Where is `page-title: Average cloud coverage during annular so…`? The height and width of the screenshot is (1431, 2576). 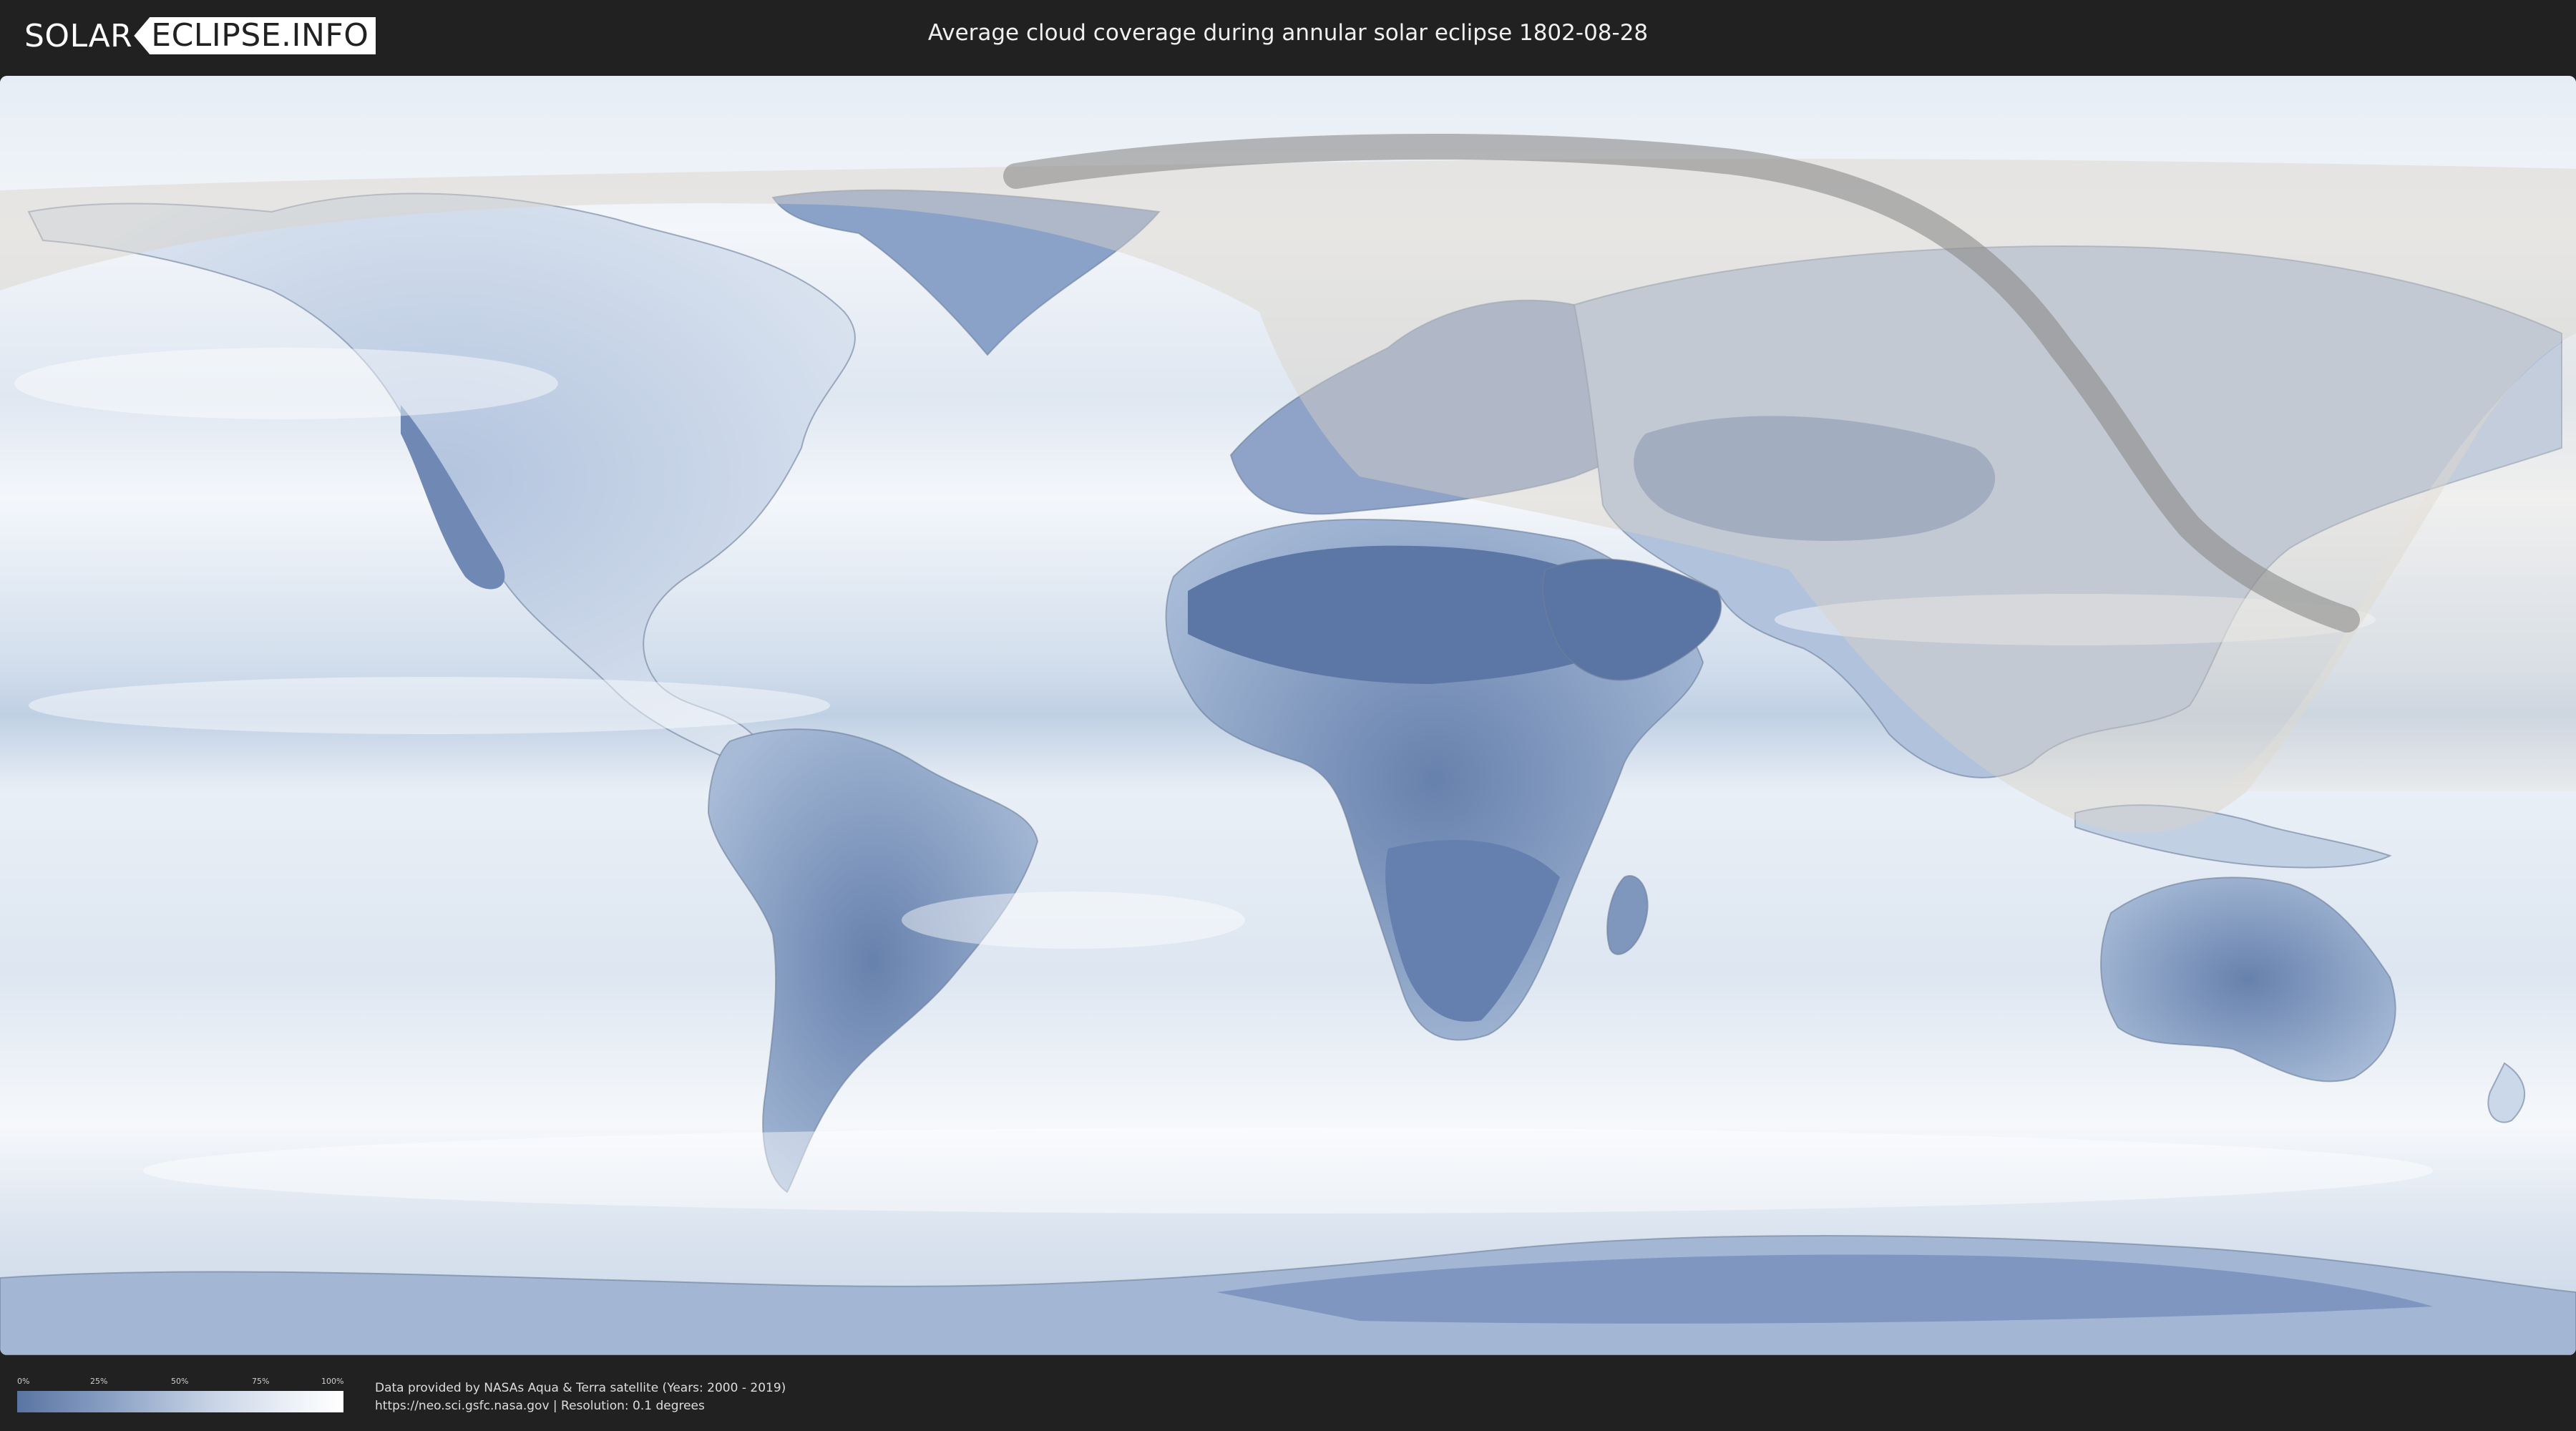
page-title: Average cloud coverage during annular so… is located at coordinates (1288, 33).